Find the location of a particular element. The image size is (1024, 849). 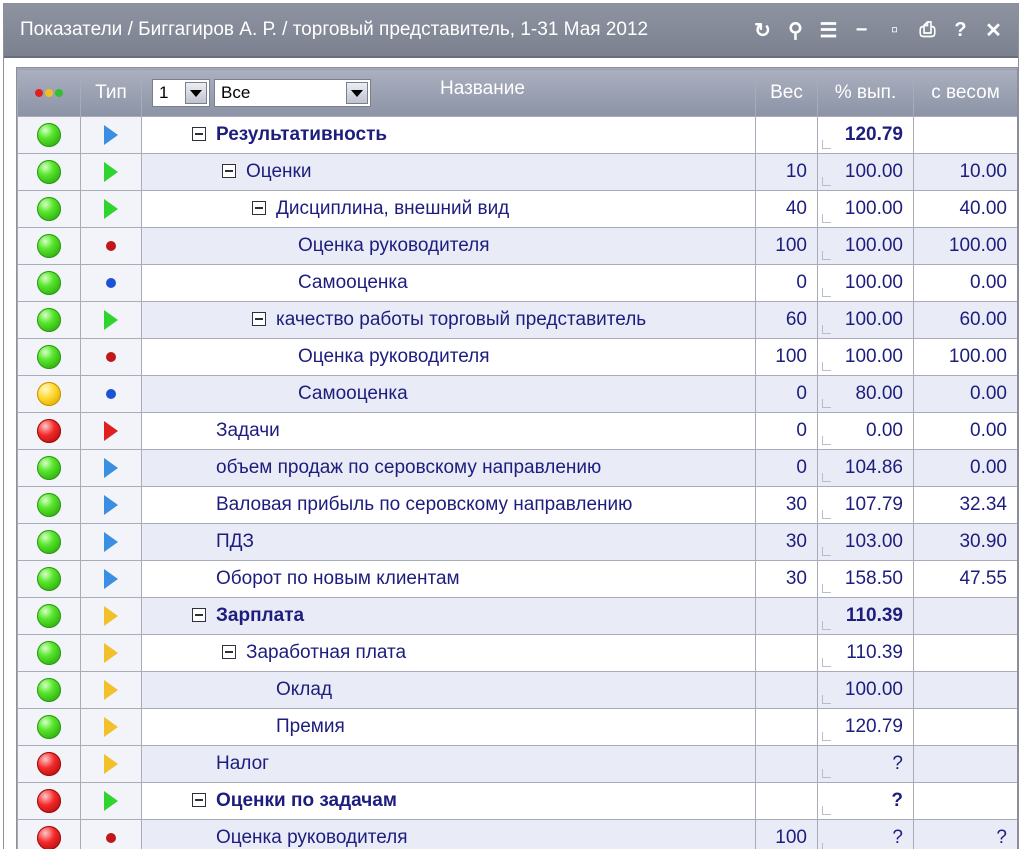

triangle-green-icon is located at coordinates (111, 208).